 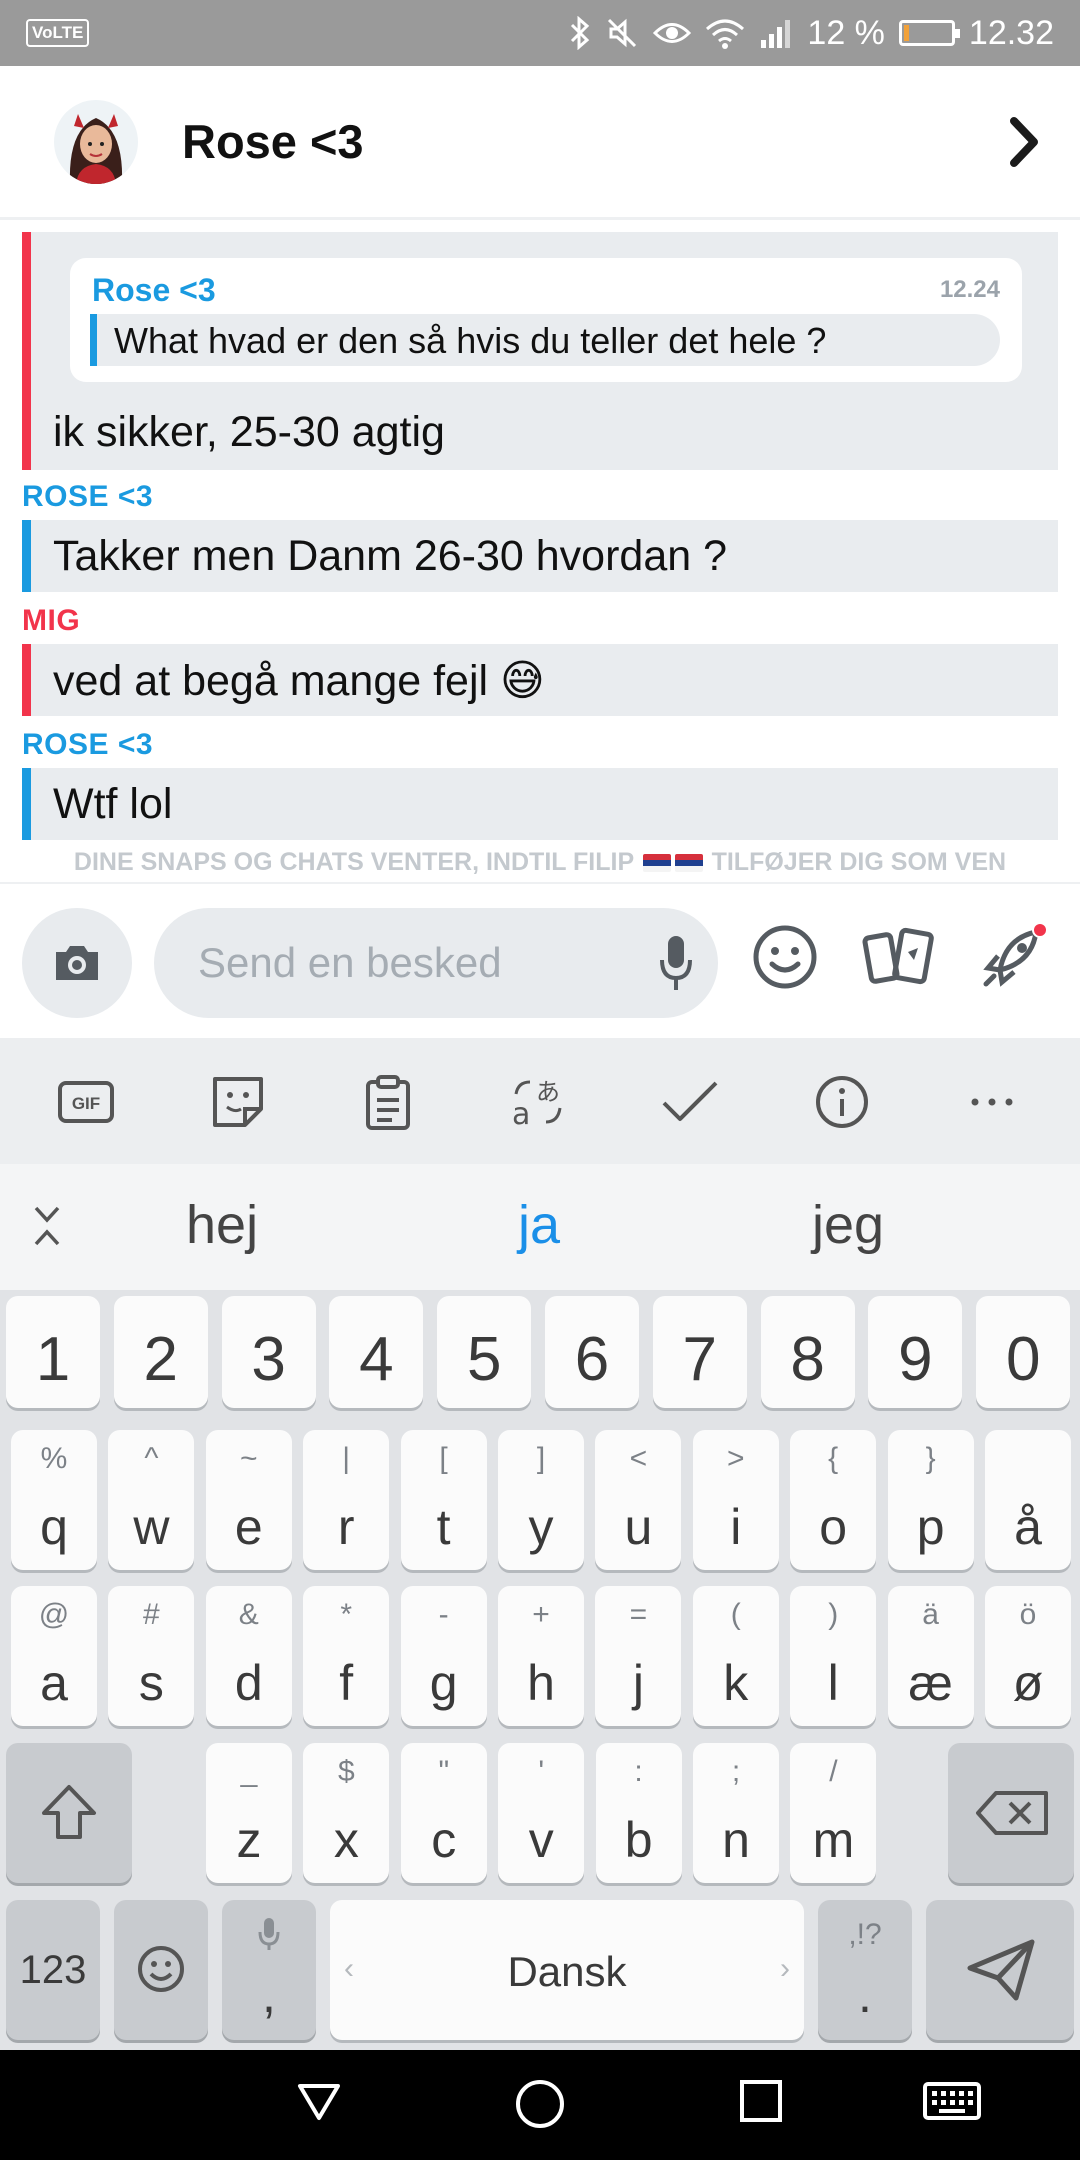 I want to click on letter-key: ^ w, so click(x=151, y=1500).